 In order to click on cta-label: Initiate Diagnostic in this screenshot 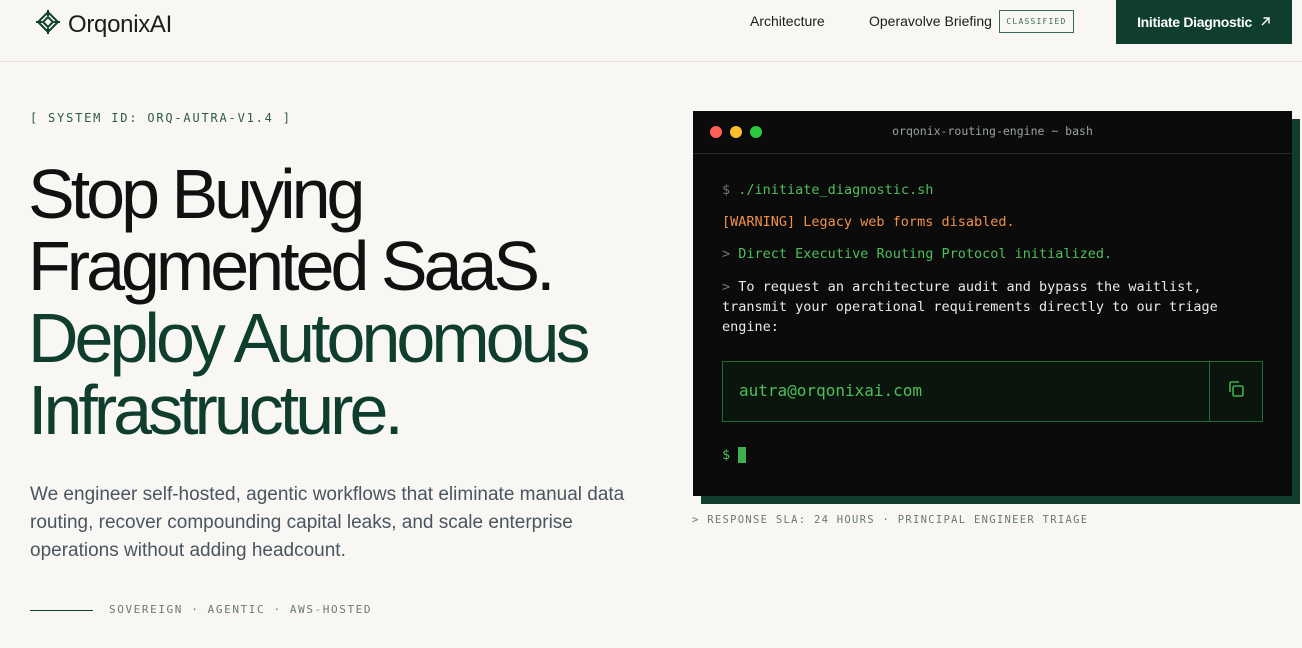, I will do `click(1194, 22)`.